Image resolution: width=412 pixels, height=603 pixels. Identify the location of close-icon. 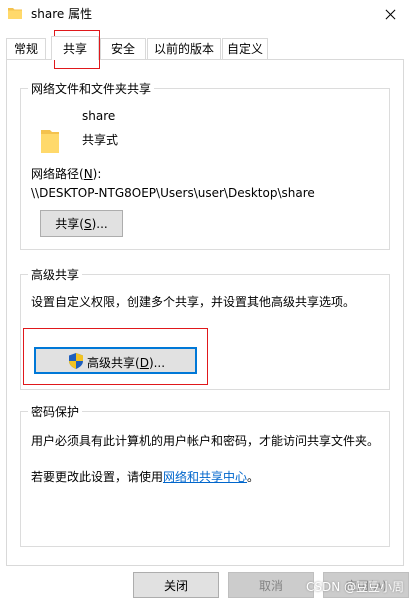
(390, 14).